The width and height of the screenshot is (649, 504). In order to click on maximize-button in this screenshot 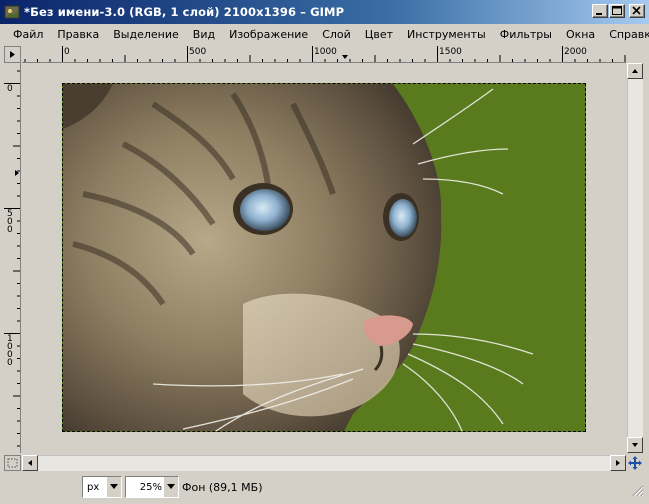, I will do `click(617, 11)`.